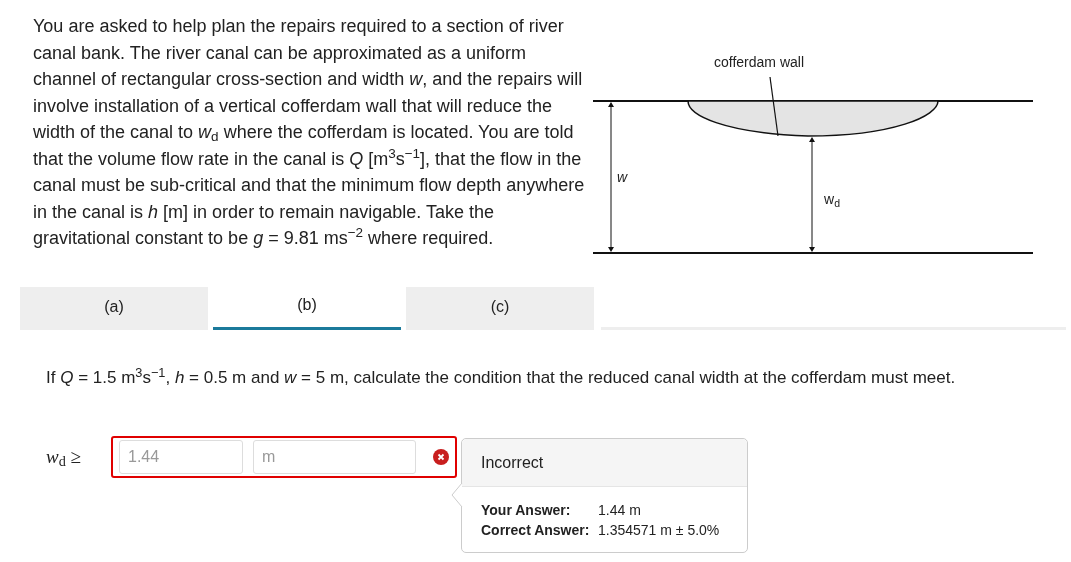 Image resolution: width=1071 pixels, height=562 pixels. What do you see at coordinates (441, 457) in the screenshot?
I see `error-icon` at bounding box center [441, 457].